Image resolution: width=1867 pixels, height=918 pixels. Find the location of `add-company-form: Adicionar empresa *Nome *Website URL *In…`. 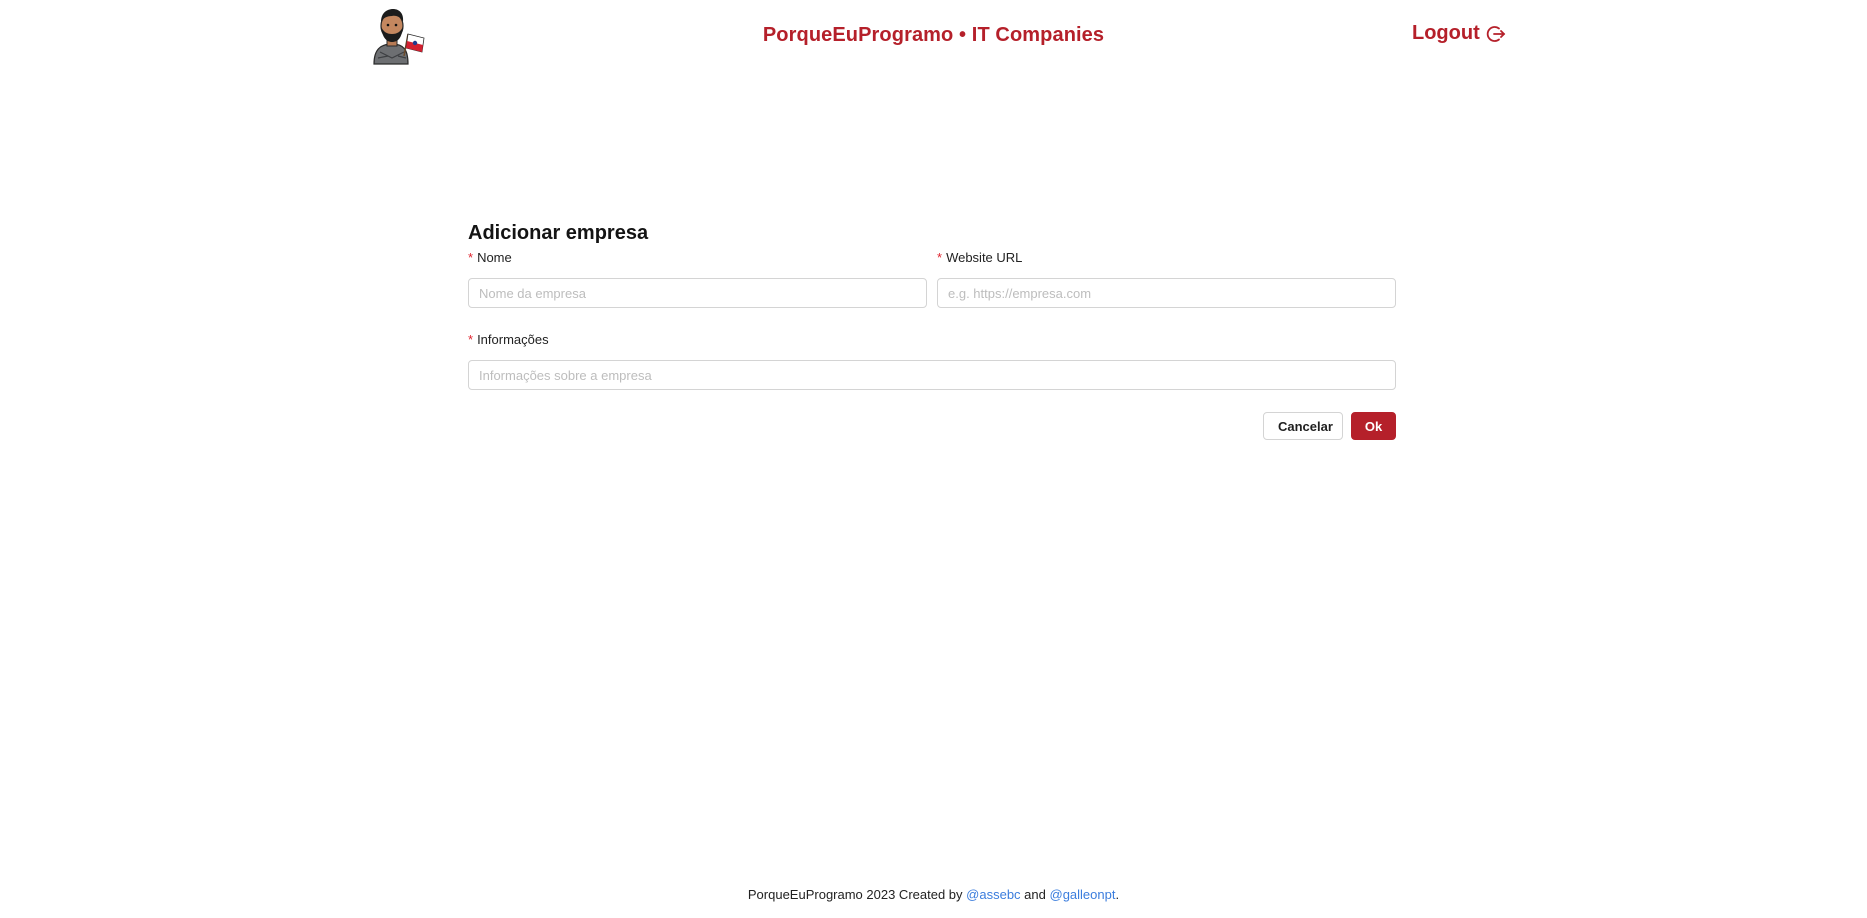

add-company-form: Adicionar empresa *Nome *Website URL *In… is located at coordinates (932, 329).